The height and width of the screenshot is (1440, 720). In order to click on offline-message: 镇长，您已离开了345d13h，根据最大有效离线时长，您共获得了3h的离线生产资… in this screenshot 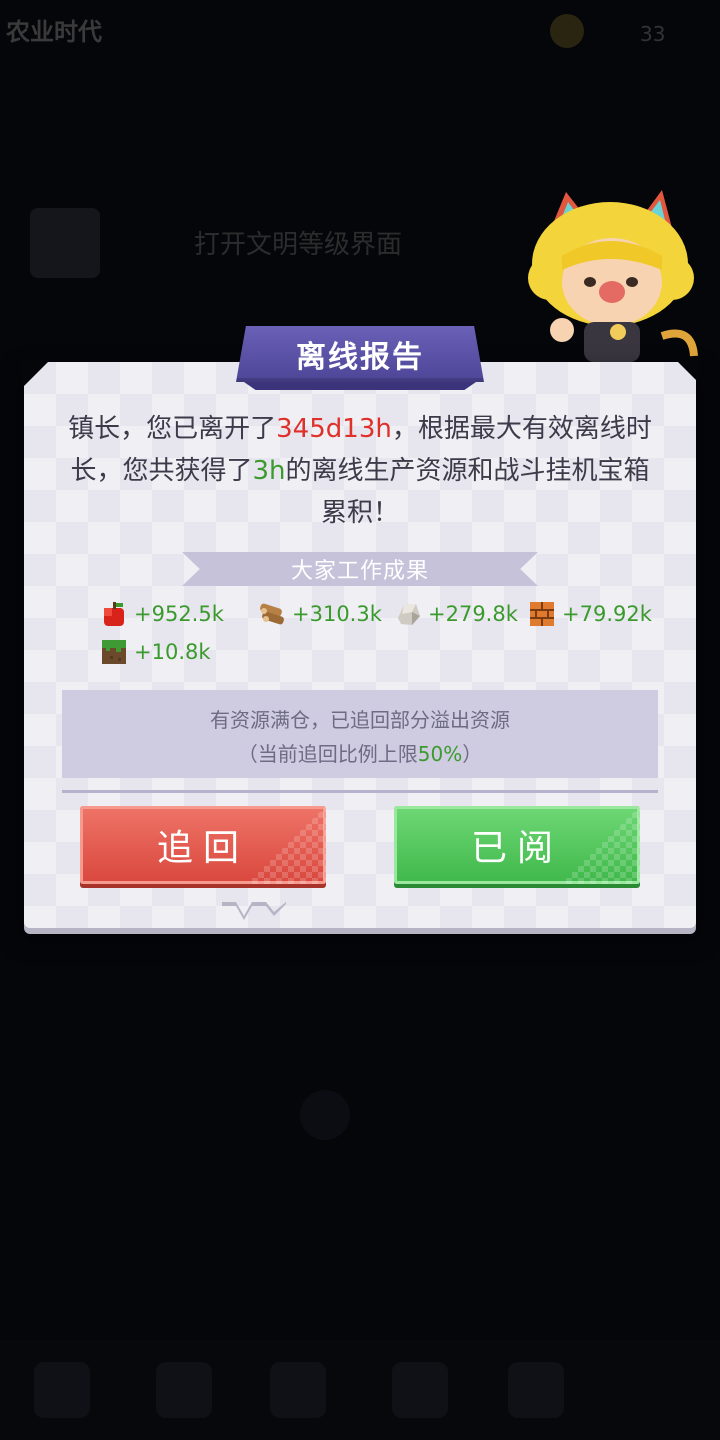, I will do `click(360, 471)`.